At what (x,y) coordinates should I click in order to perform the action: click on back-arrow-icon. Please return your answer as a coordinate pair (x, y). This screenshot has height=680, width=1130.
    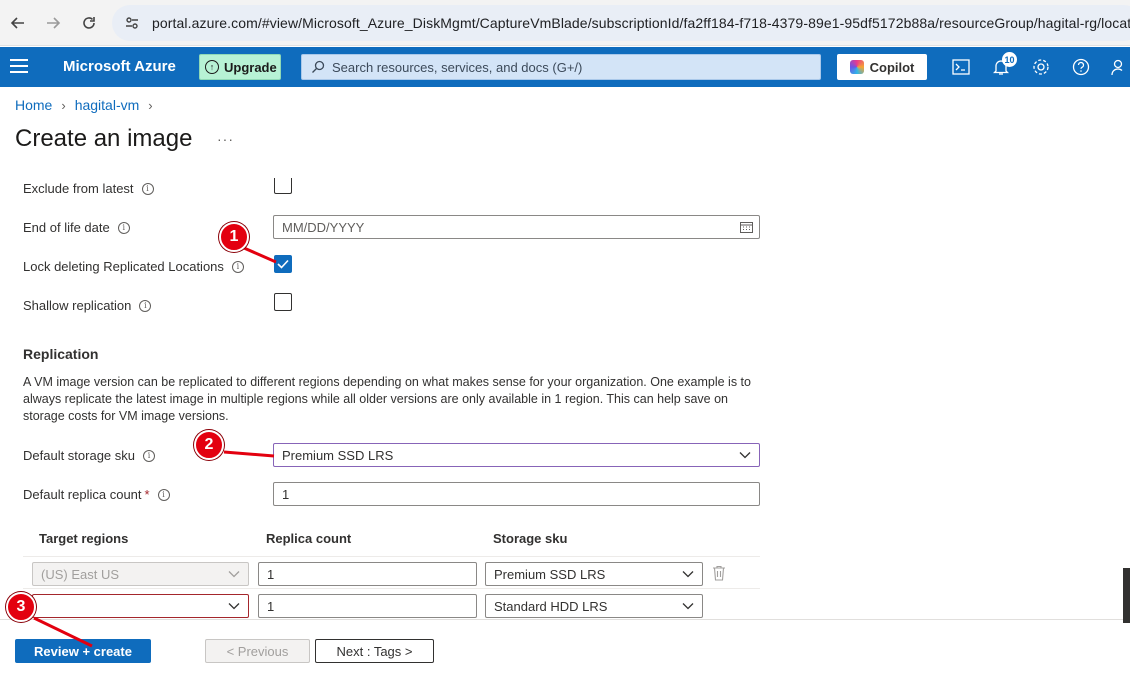
    Looking at the image, I should click on (18, 23).